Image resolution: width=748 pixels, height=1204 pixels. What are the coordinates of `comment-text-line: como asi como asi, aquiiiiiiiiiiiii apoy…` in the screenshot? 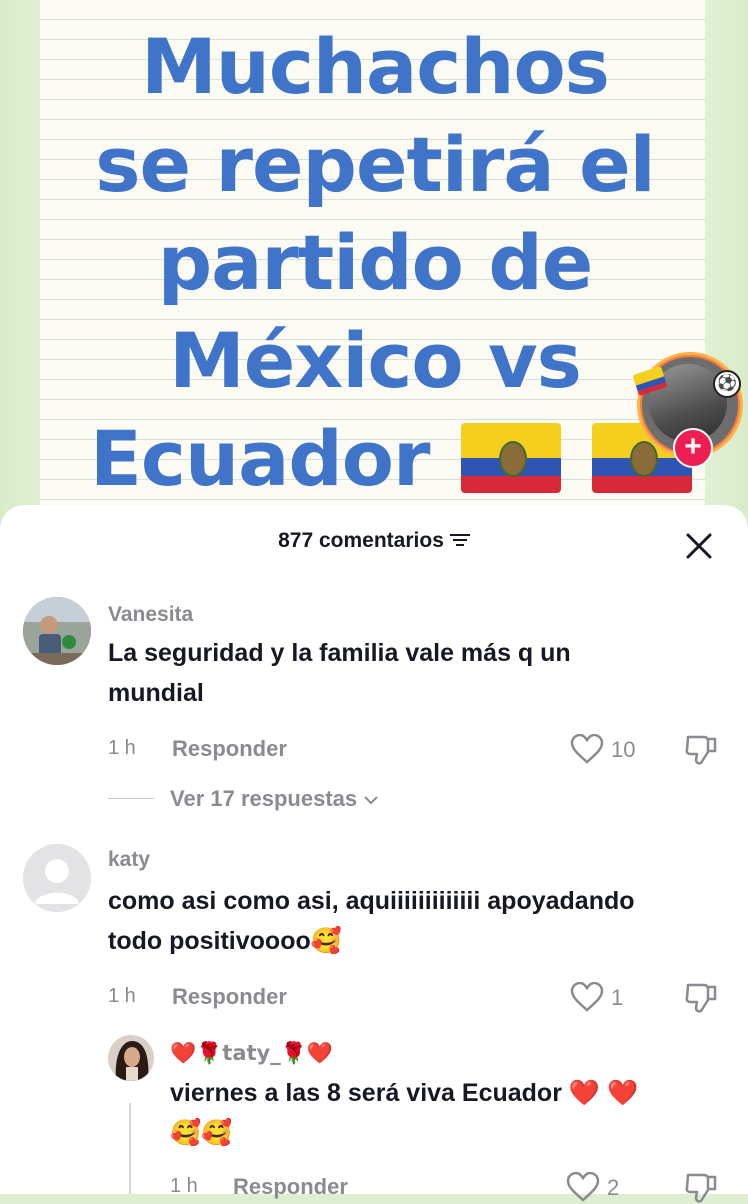 It's located at (371, 901).